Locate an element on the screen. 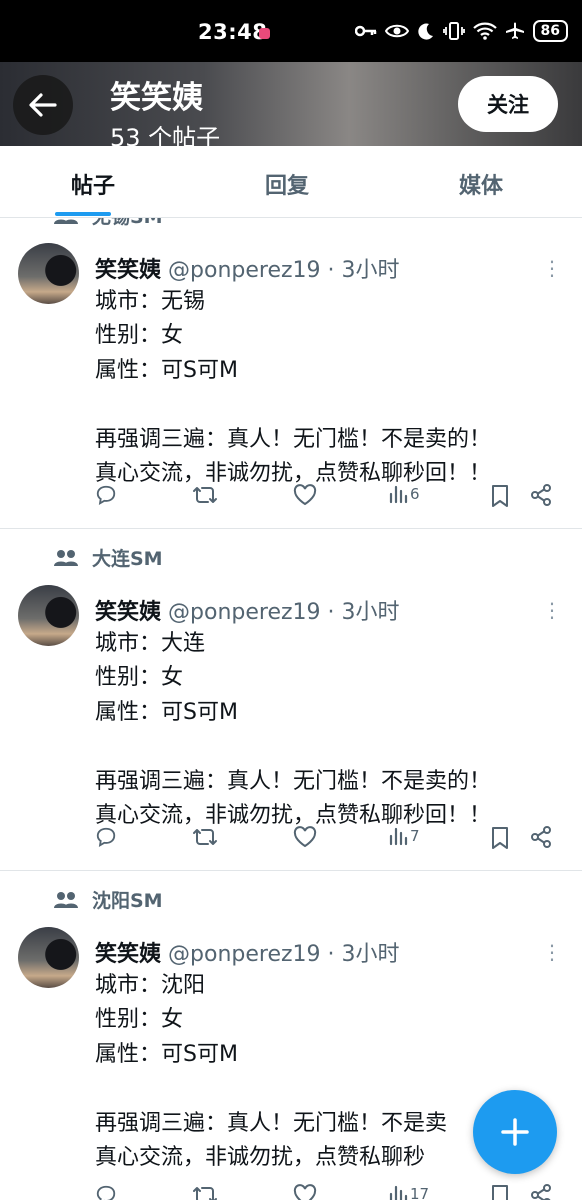 The height and width of the screenshot is (1200, 582). community-context: 沈阳SM is located at coordinates (108, 899).